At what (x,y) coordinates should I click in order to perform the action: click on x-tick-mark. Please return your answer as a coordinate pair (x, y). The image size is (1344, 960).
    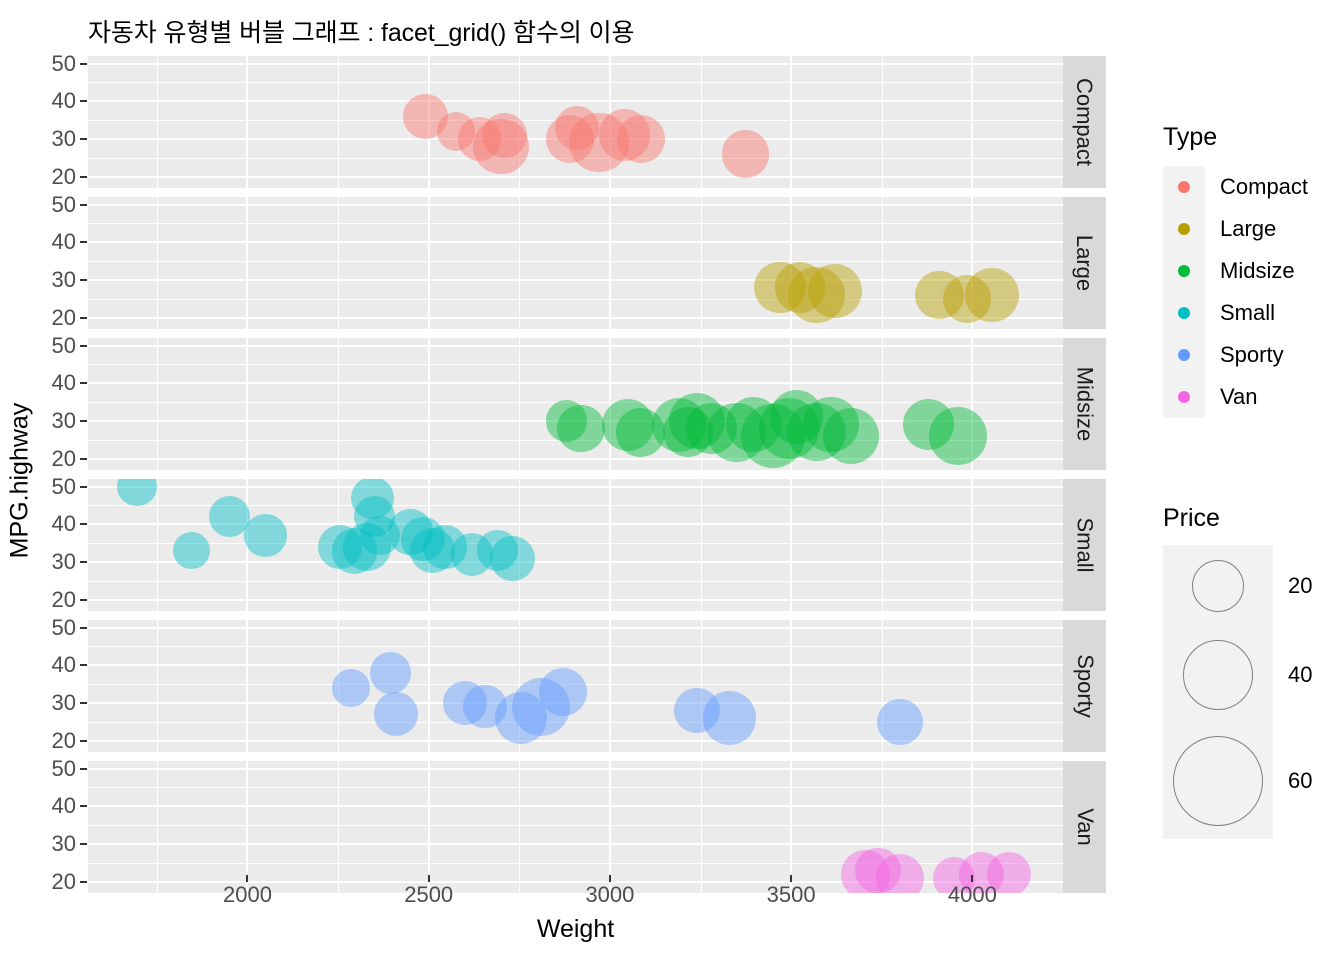
    Looking at the image, I should click on (247, 878).